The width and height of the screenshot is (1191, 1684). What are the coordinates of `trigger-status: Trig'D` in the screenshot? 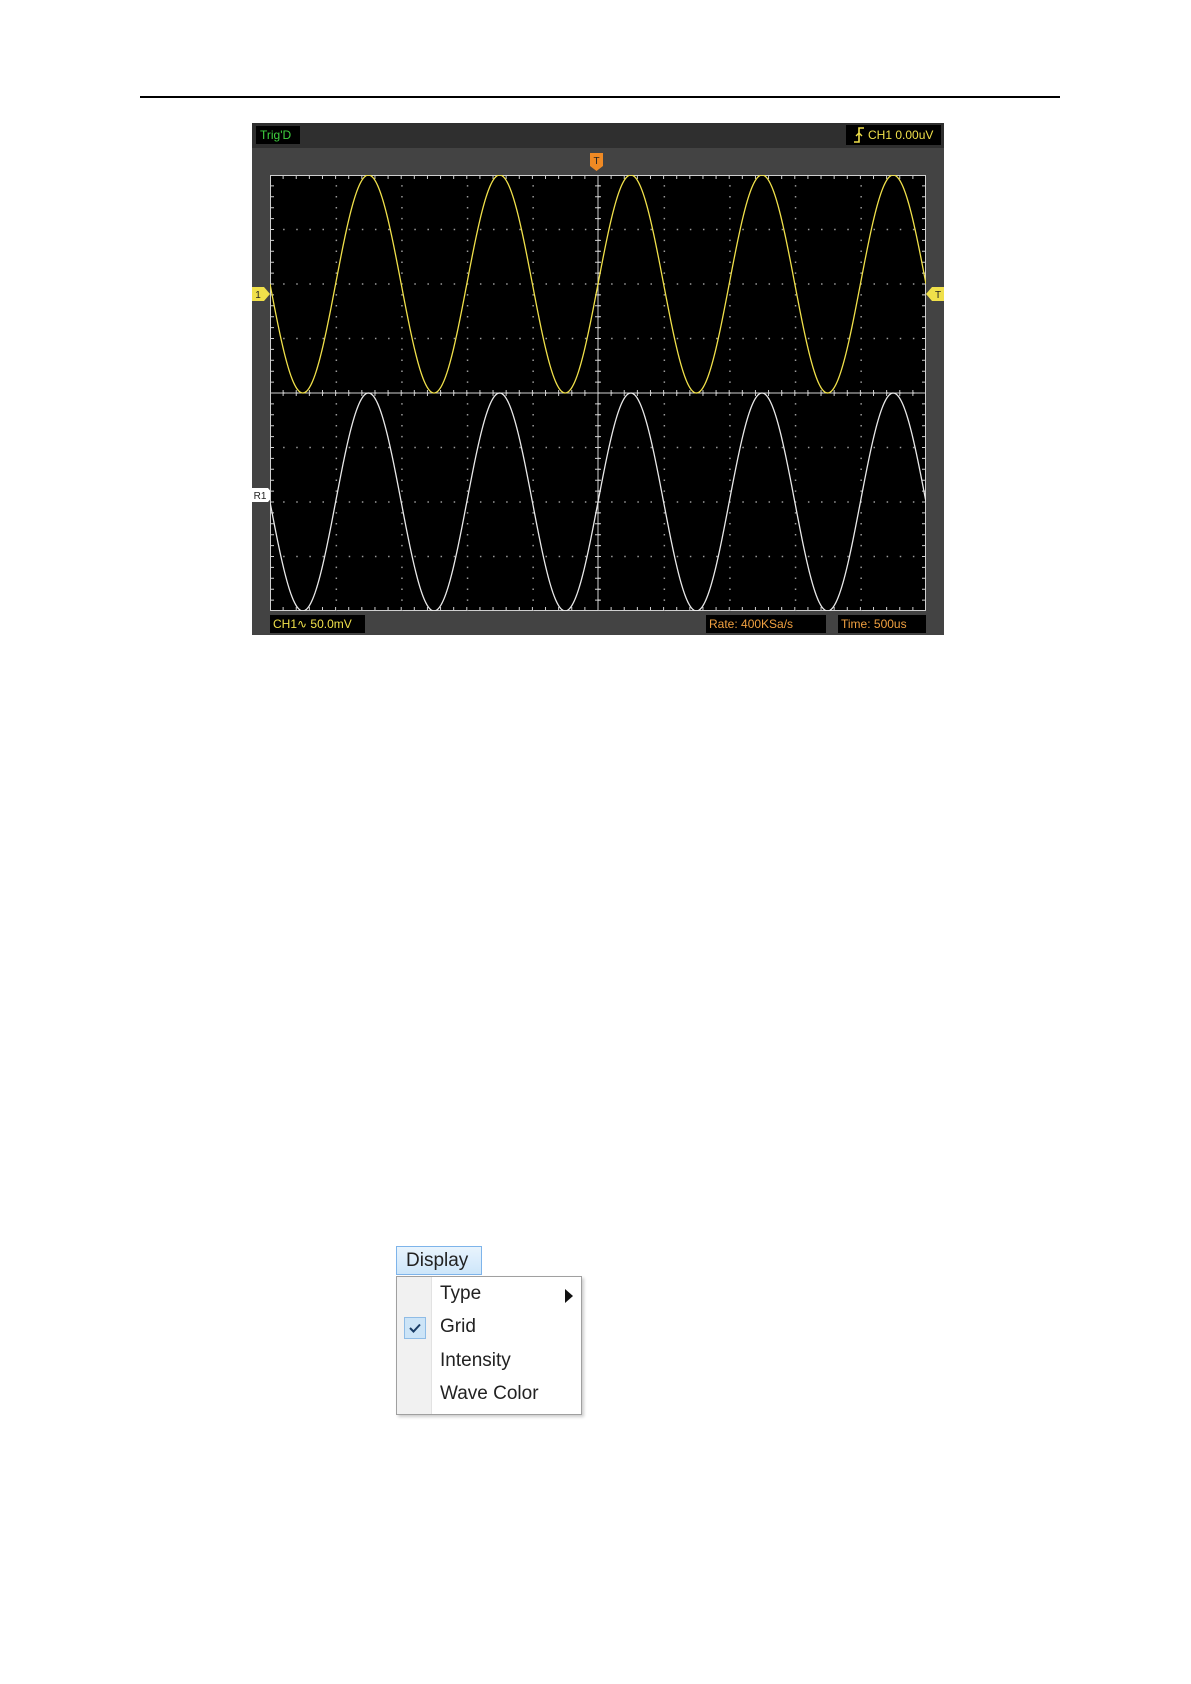 It's located at (278, 135).